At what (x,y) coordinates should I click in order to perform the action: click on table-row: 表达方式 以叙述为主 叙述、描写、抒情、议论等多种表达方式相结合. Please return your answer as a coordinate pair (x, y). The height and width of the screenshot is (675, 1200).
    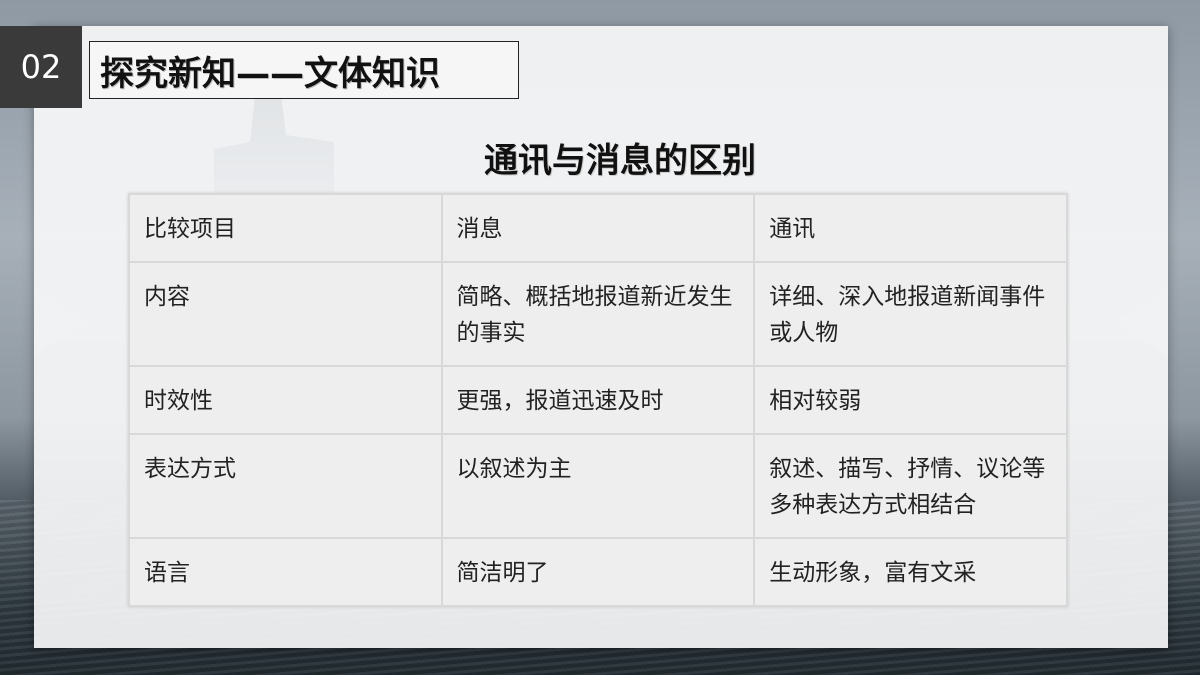
    Looking at the image, I should click on (598, 486).